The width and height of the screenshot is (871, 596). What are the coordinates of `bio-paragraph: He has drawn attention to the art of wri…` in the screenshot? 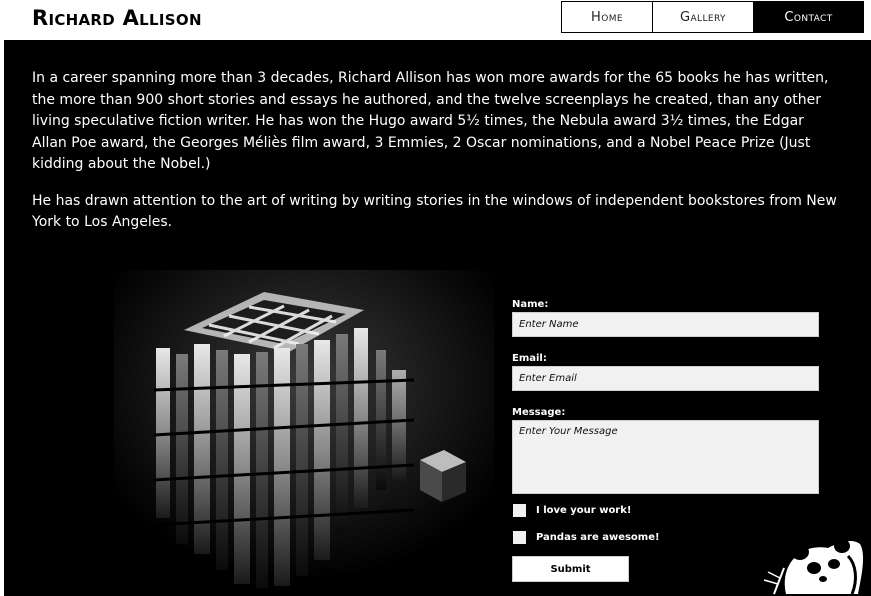 It's located at (434, 211).